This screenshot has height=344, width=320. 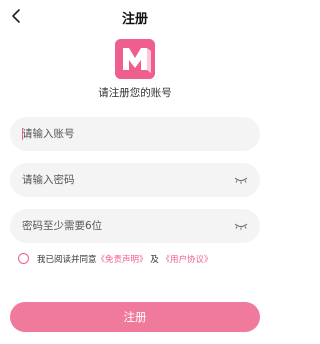 I want to click on password-field, so click(x=135, y=180).